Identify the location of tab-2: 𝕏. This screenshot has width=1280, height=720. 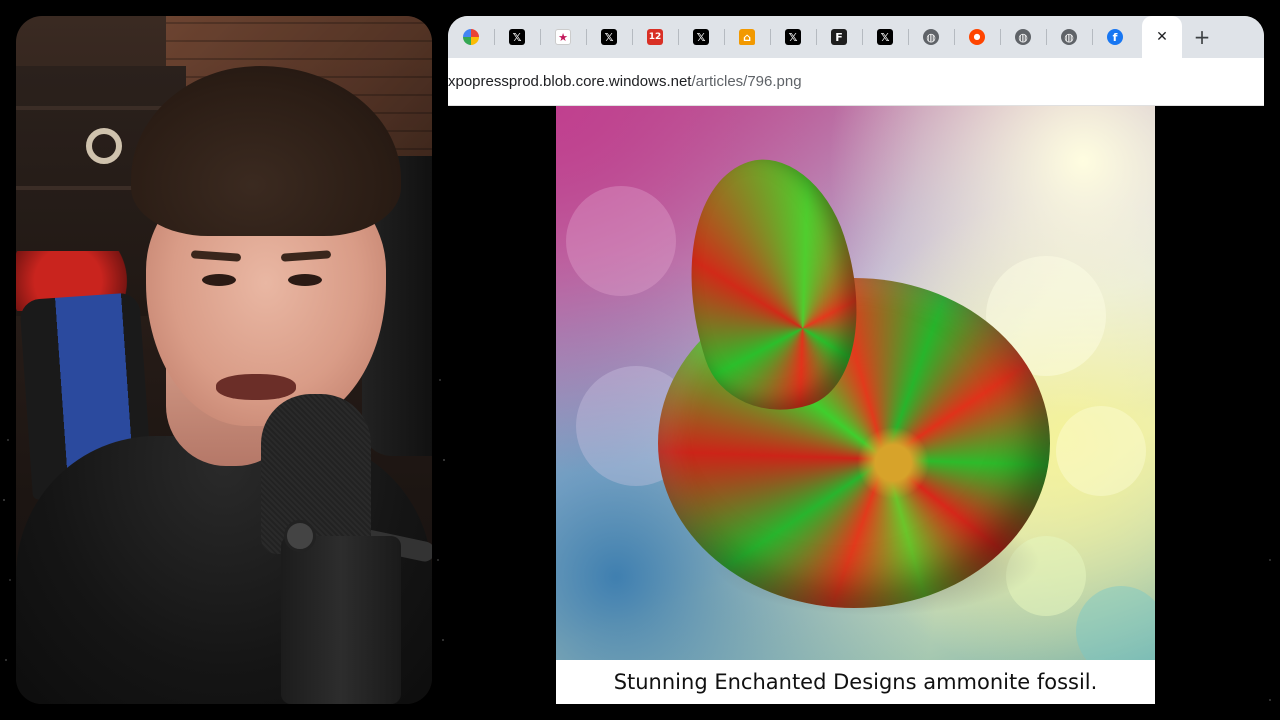
(517, 37).